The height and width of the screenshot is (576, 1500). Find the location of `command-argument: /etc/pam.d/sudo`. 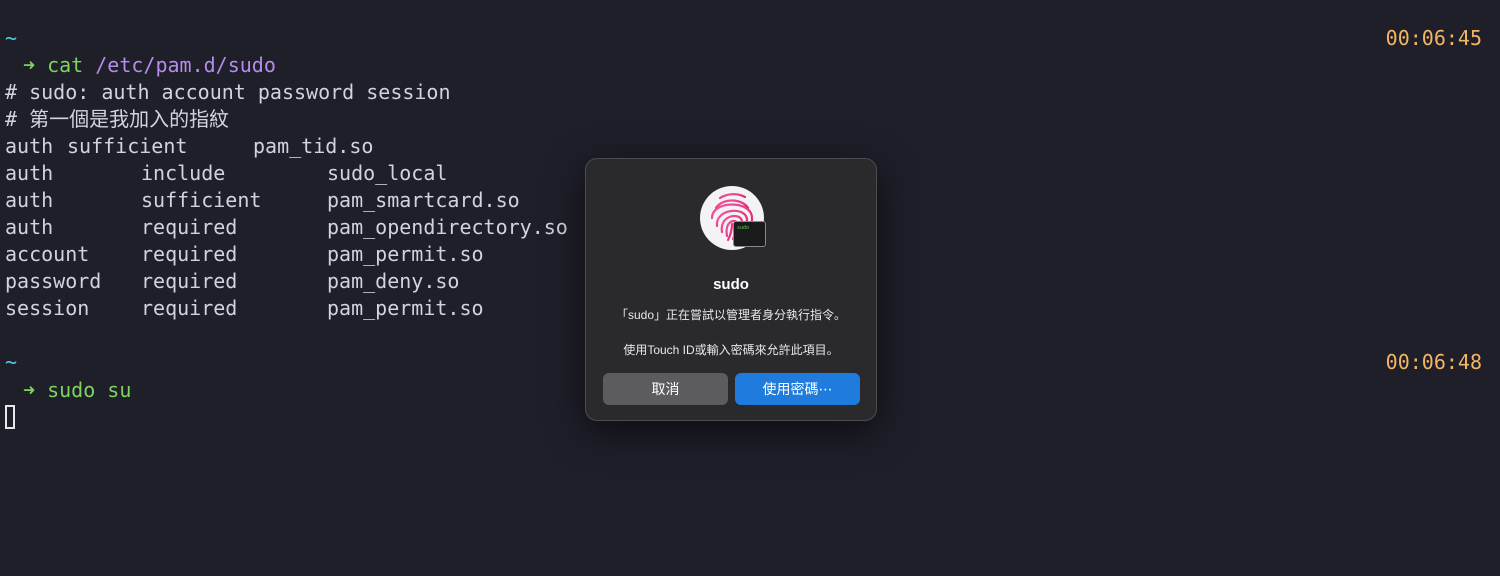

command-argument: /etc/pam.d/sudo is located at coordinates (185, 65).